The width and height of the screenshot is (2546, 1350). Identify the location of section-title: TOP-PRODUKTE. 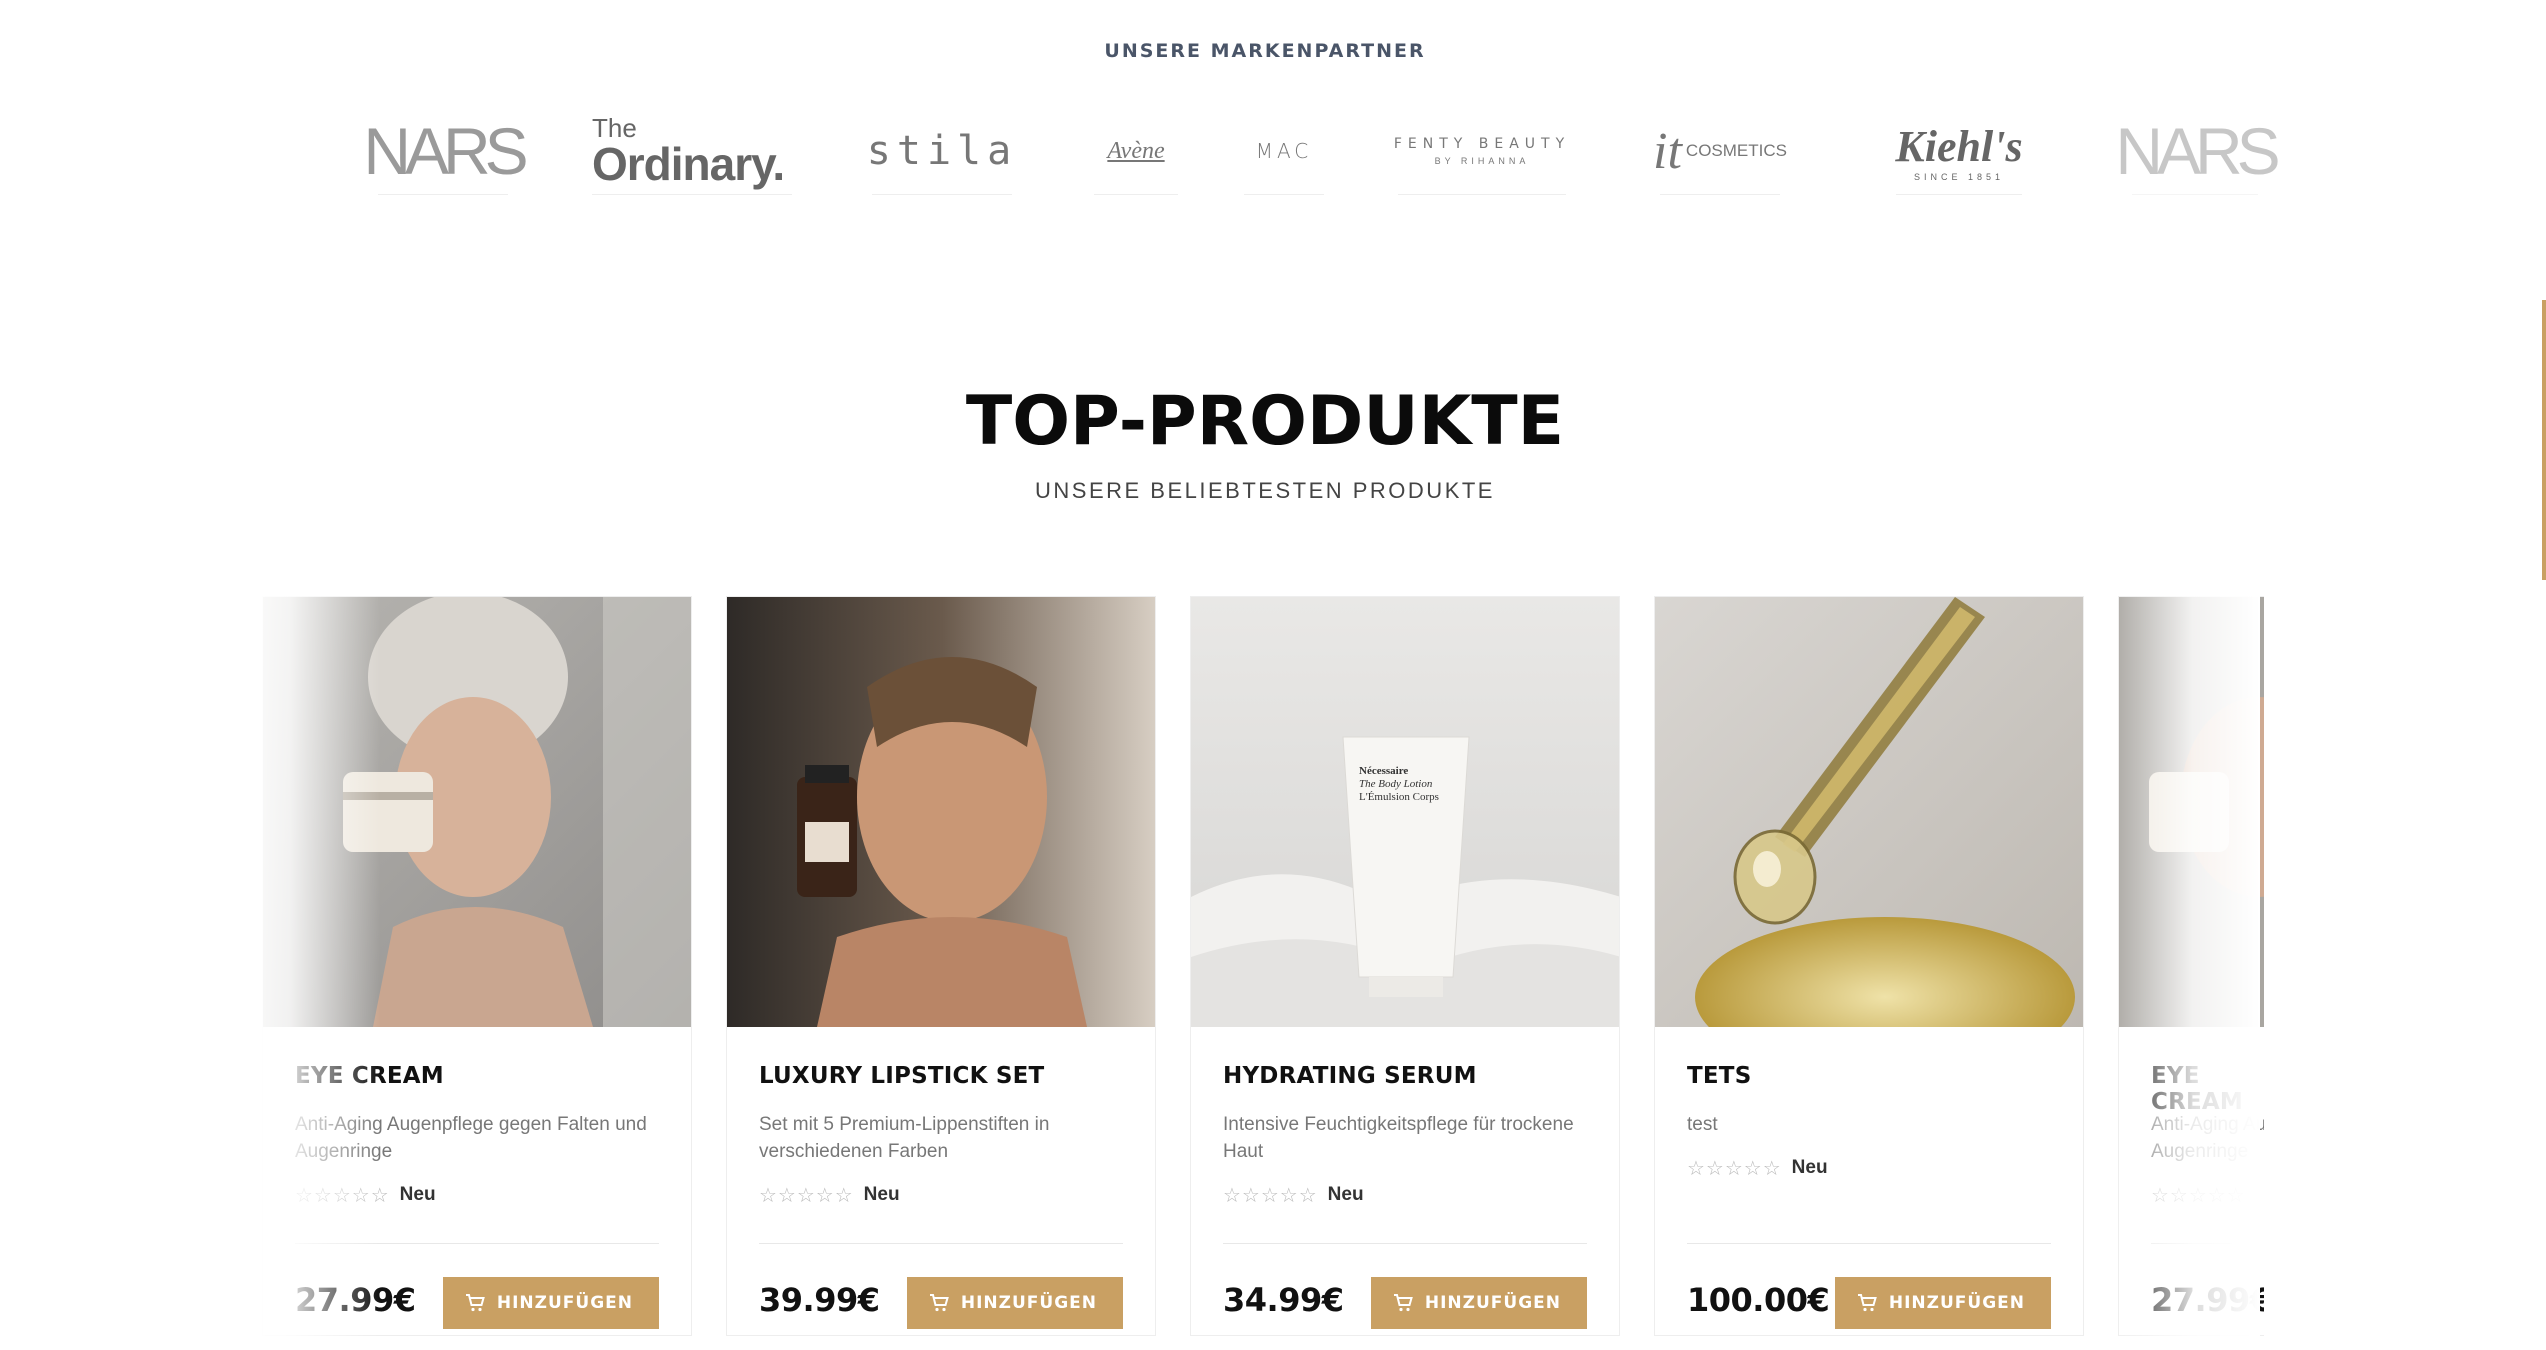
(1265, 421).